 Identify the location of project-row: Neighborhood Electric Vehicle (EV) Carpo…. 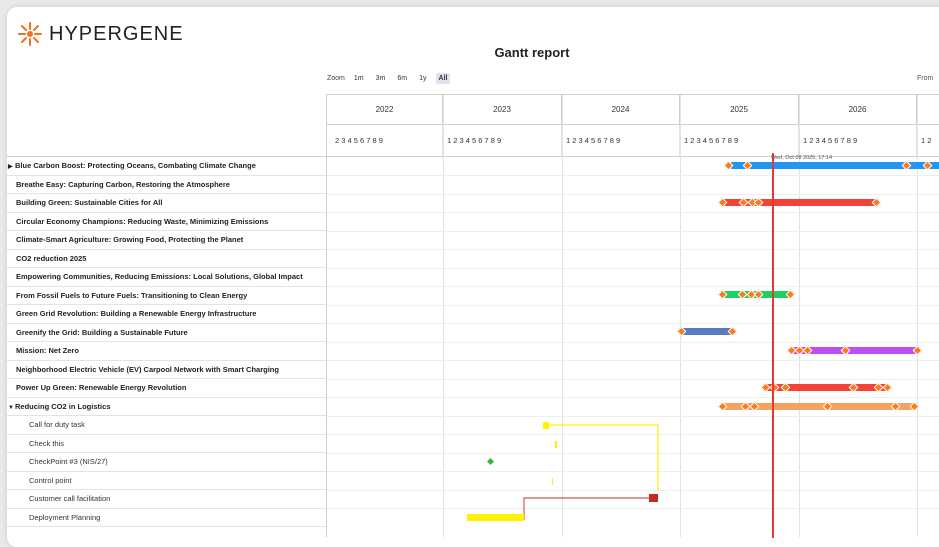
(166, 370).